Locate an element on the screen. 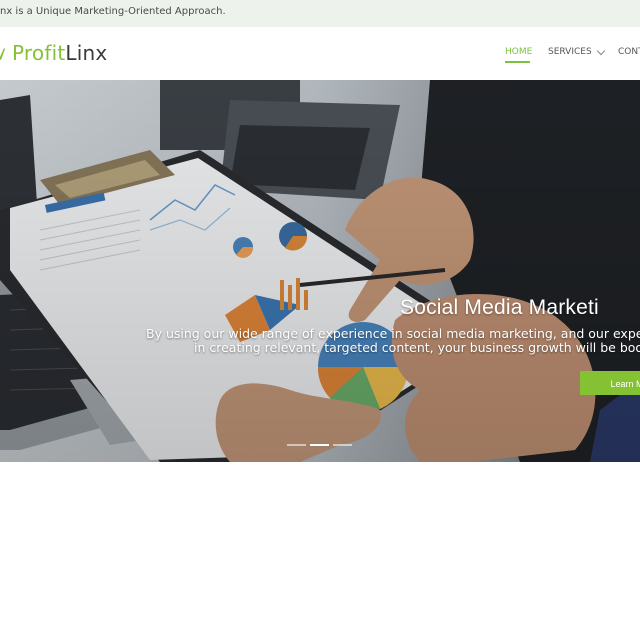  hero-title: Social Media Marketi is located at coordinates (499, 307).